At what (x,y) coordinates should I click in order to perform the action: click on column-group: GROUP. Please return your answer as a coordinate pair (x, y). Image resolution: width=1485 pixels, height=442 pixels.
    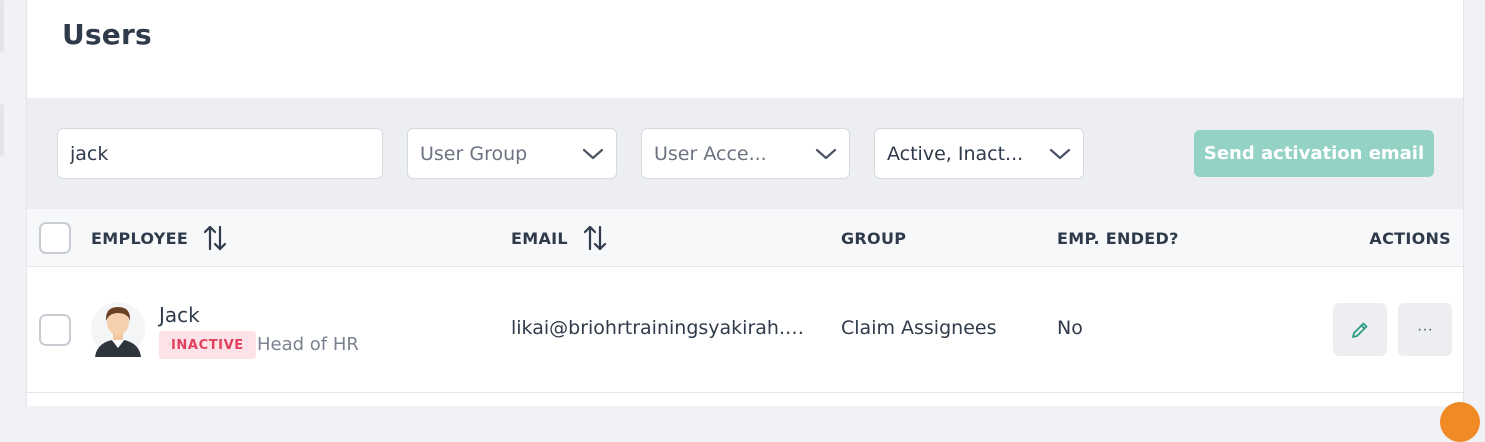
    Looking at the image, I should click on (873, 238).